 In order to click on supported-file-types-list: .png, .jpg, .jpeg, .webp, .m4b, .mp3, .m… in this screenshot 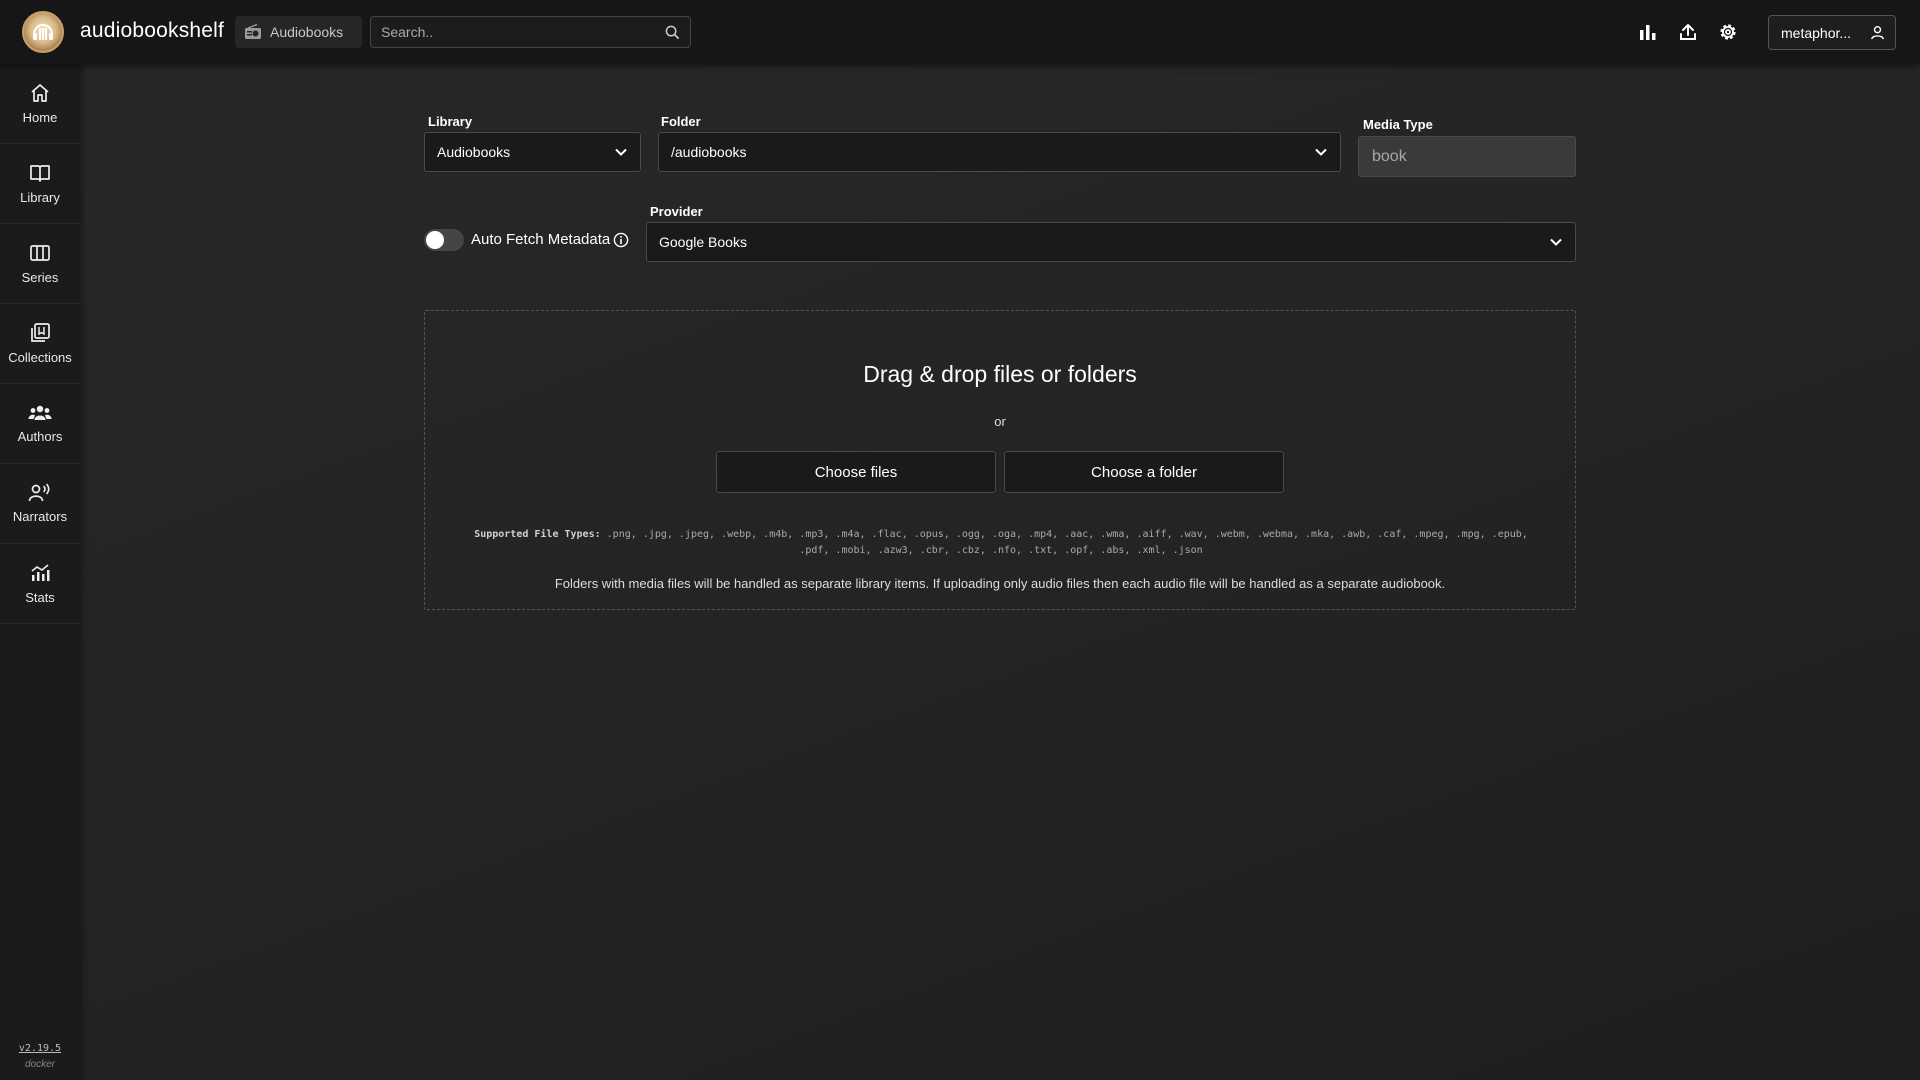, I will do `click(1067, 542)`.